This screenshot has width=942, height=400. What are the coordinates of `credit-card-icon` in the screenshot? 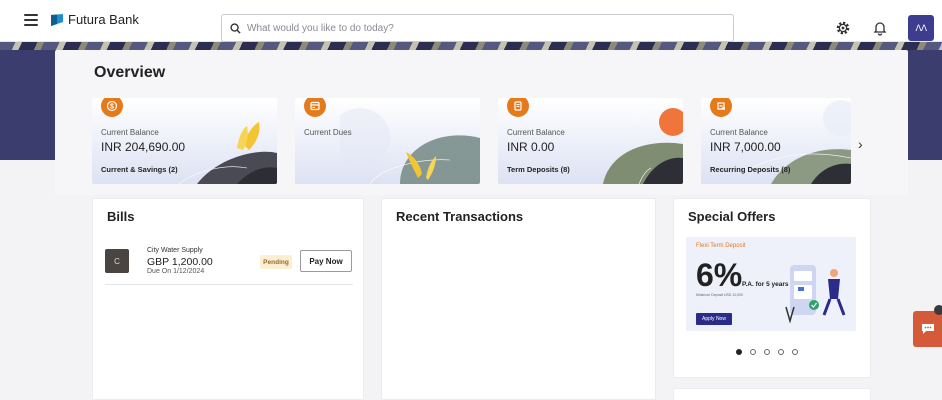 It's located at (315, 107).